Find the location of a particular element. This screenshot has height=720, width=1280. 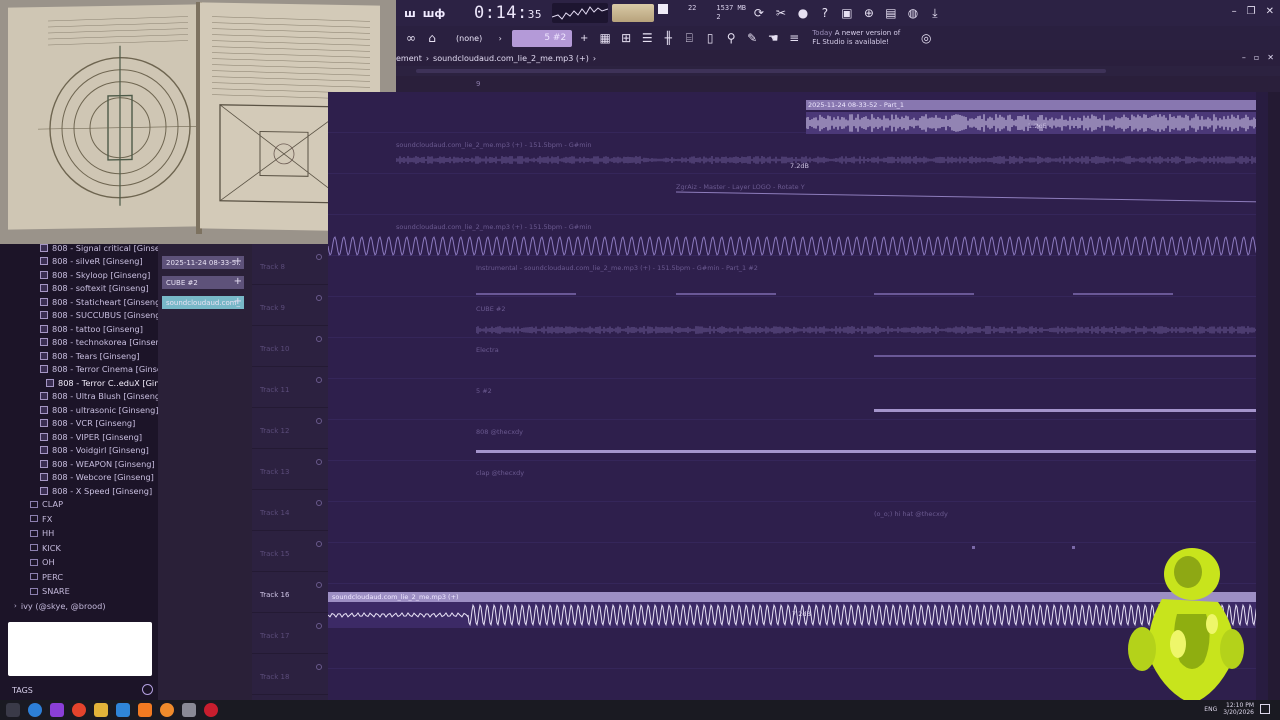

browser-folder: FX is located at coordinates (41, 519).